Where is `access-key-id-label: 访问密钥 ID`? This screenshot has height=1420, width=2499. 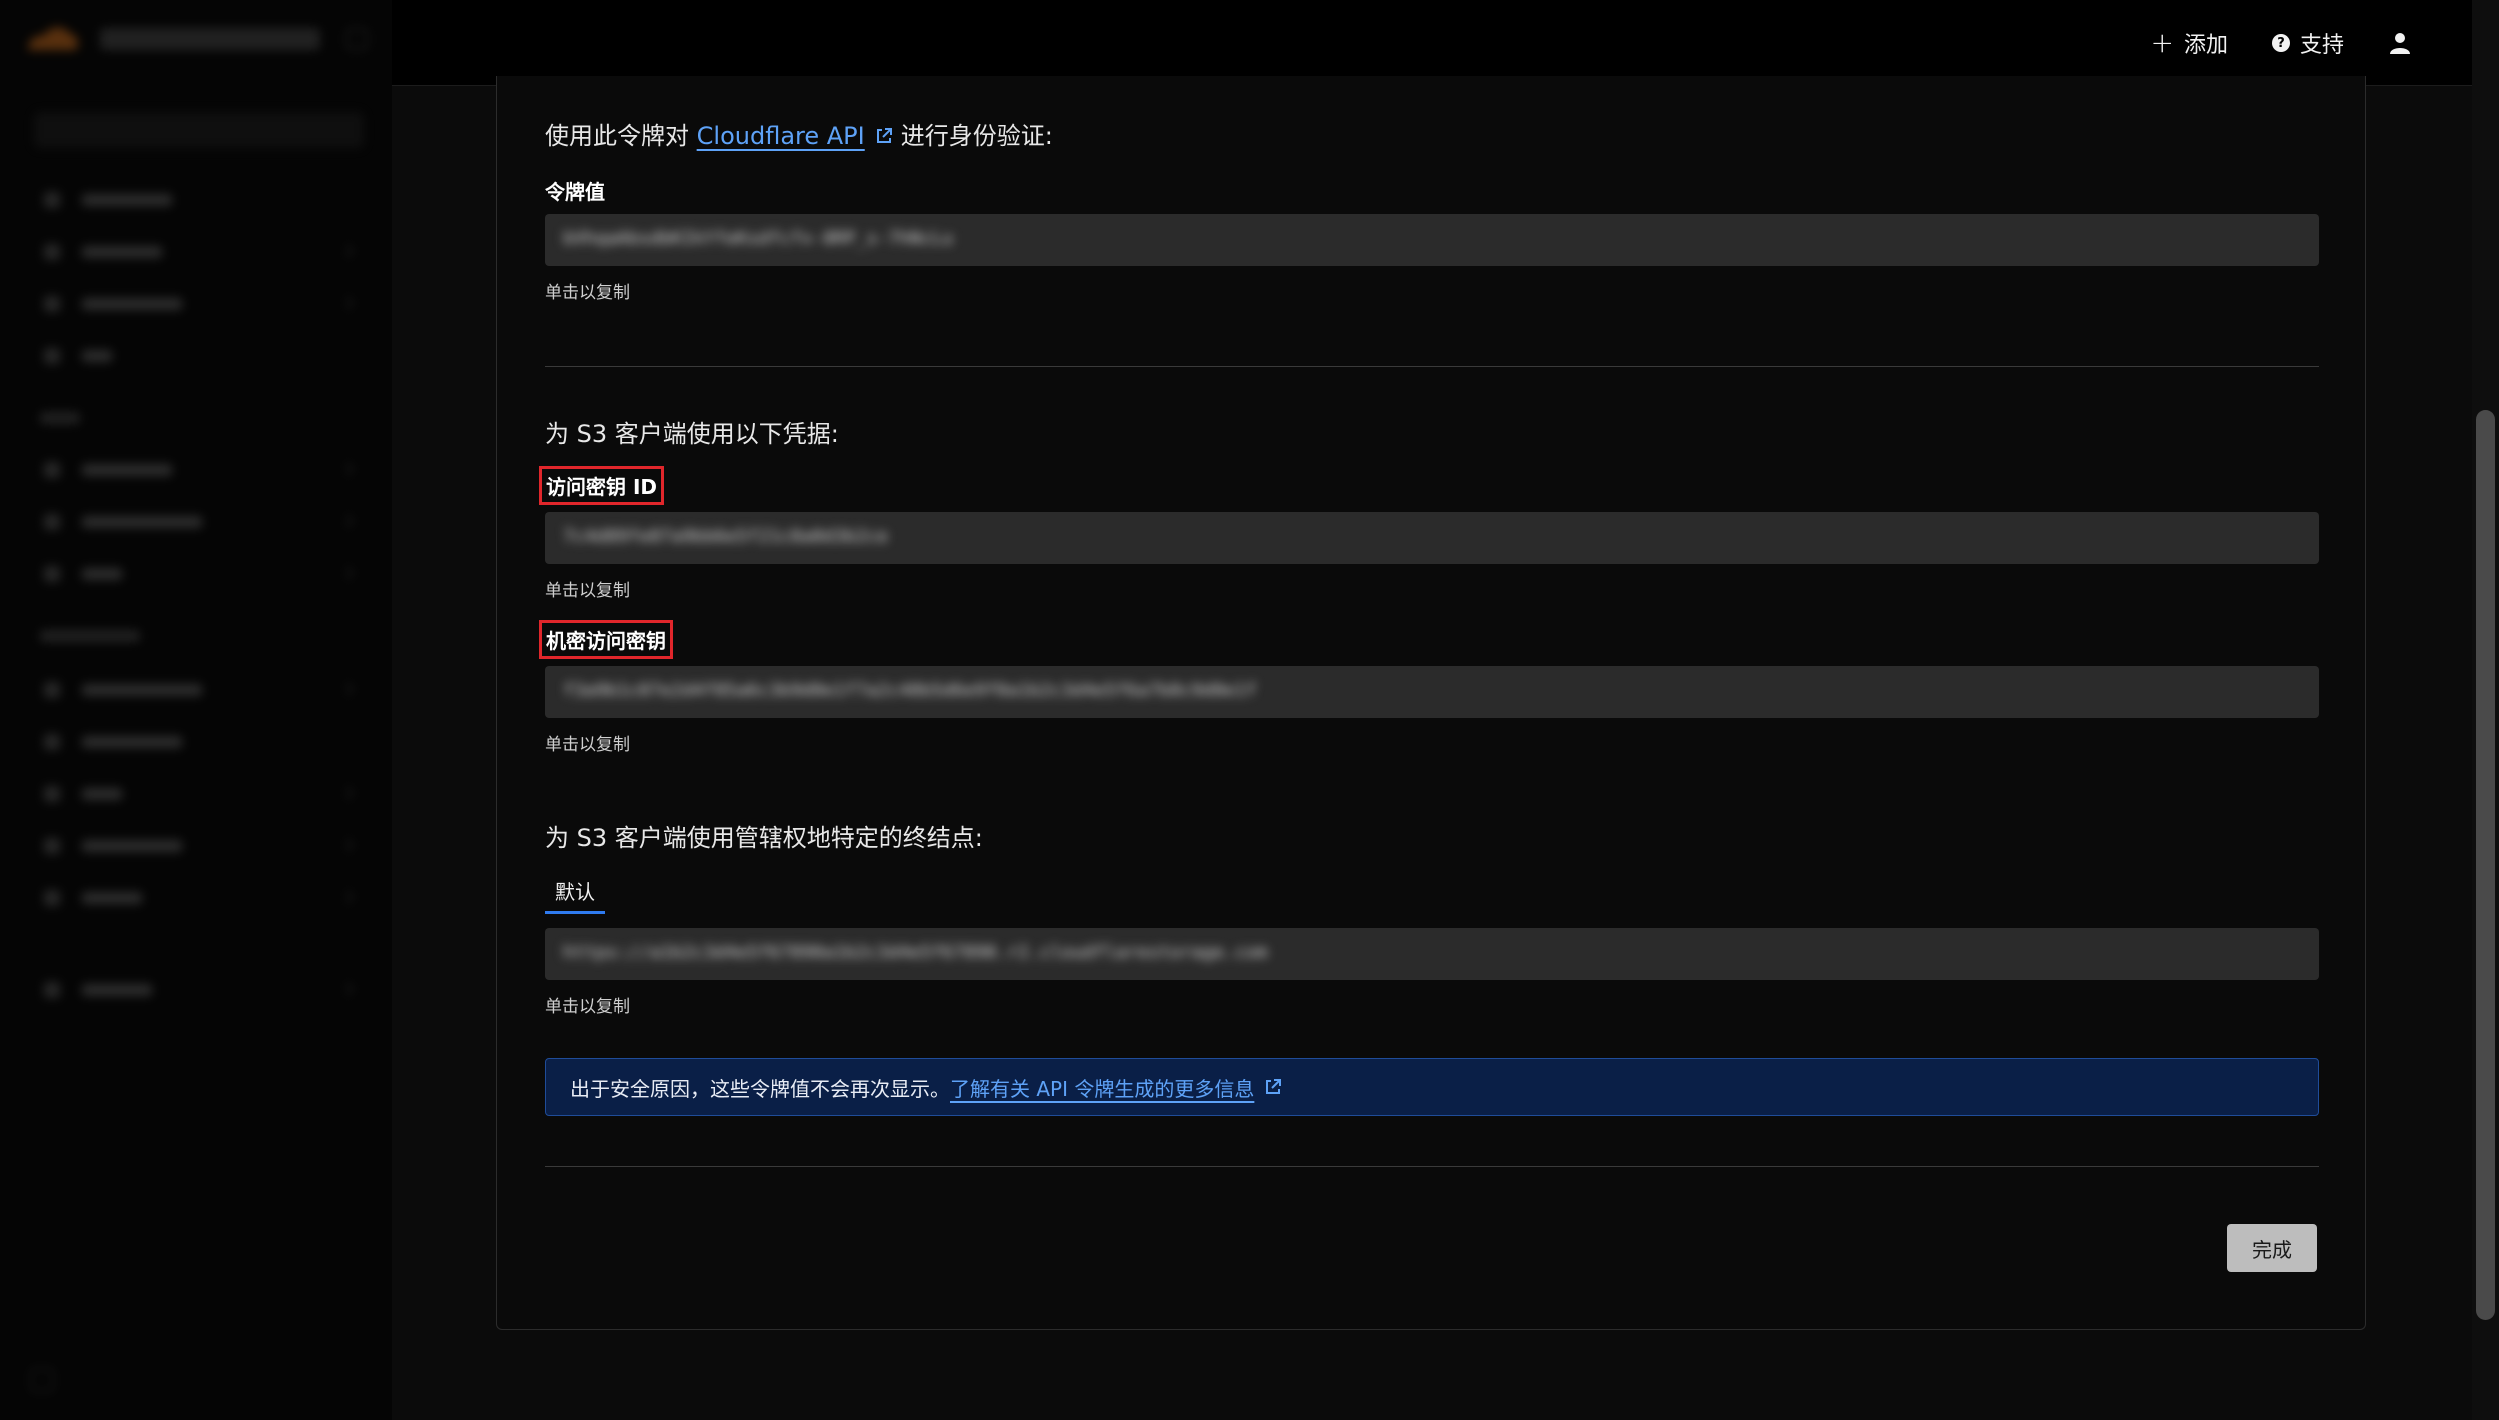 access-key-id-label: 访问密钥 ID is located at coordinates (602, 485).